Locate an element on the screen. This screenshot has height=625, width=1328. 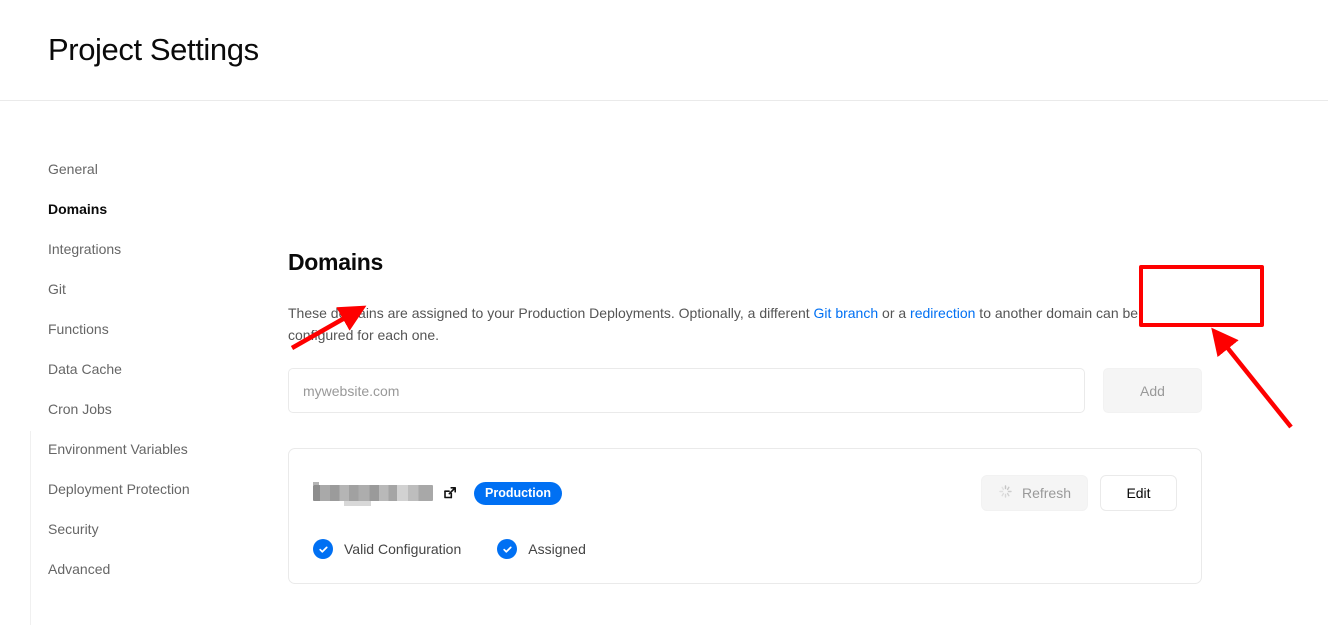
sidebar-item-data-cache: Data Cache is located at coordinates (168, 369).